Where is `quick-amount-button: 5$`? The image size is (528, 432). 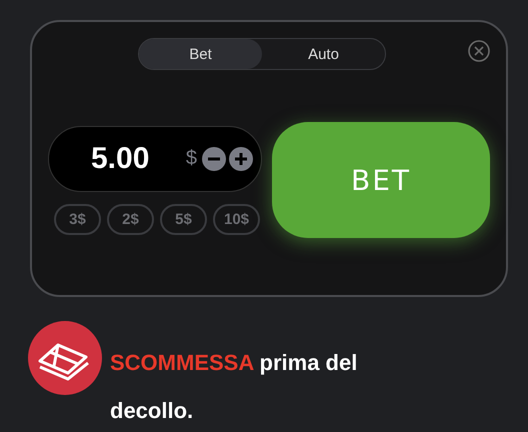
quick-amount-button: 5$ is located at coordinates (183, 219).